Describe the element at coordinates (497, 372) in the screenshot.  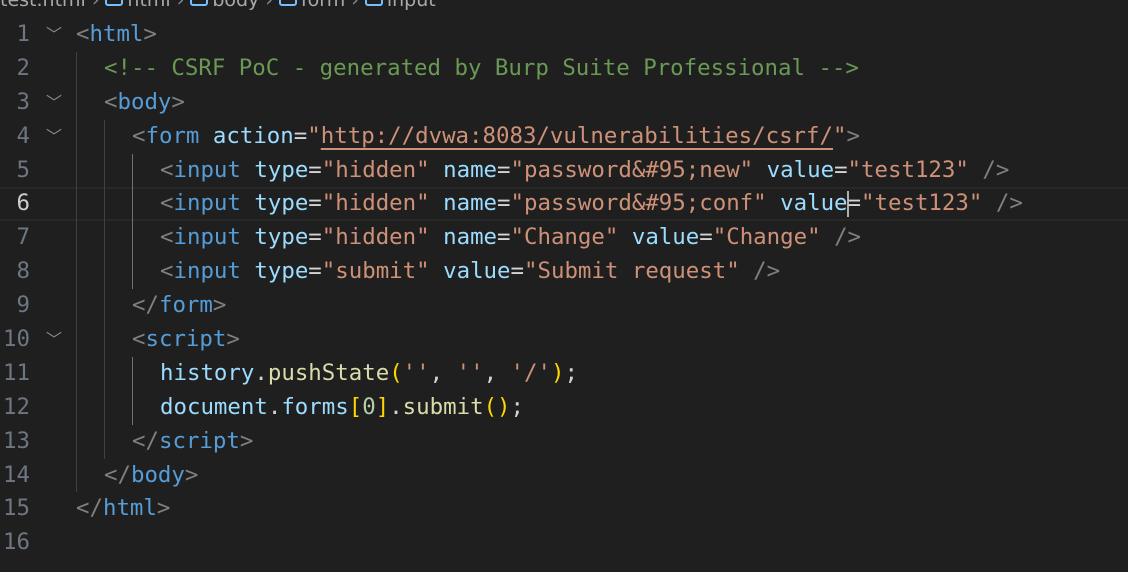
I see `token-p: ,` at that location.